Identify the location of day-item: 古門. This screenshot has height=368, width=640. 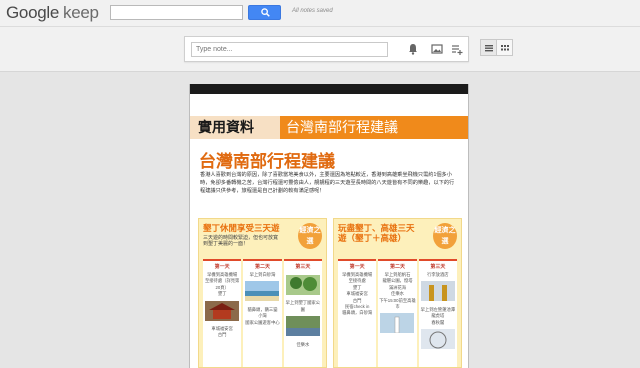
(222, 335).